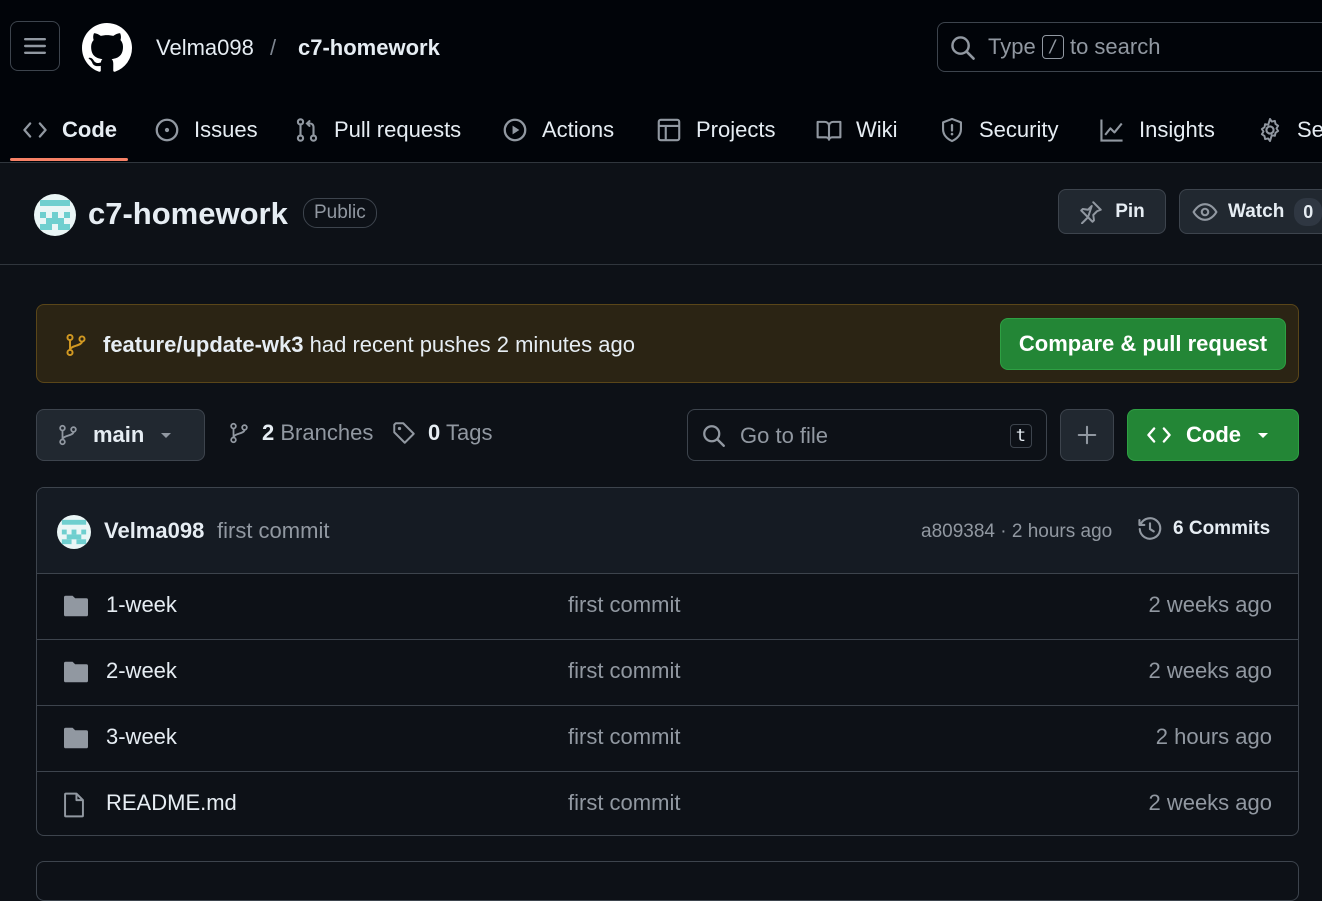 The image size is (1322, 901). I want to click on shield-icon, so click(952, 130).